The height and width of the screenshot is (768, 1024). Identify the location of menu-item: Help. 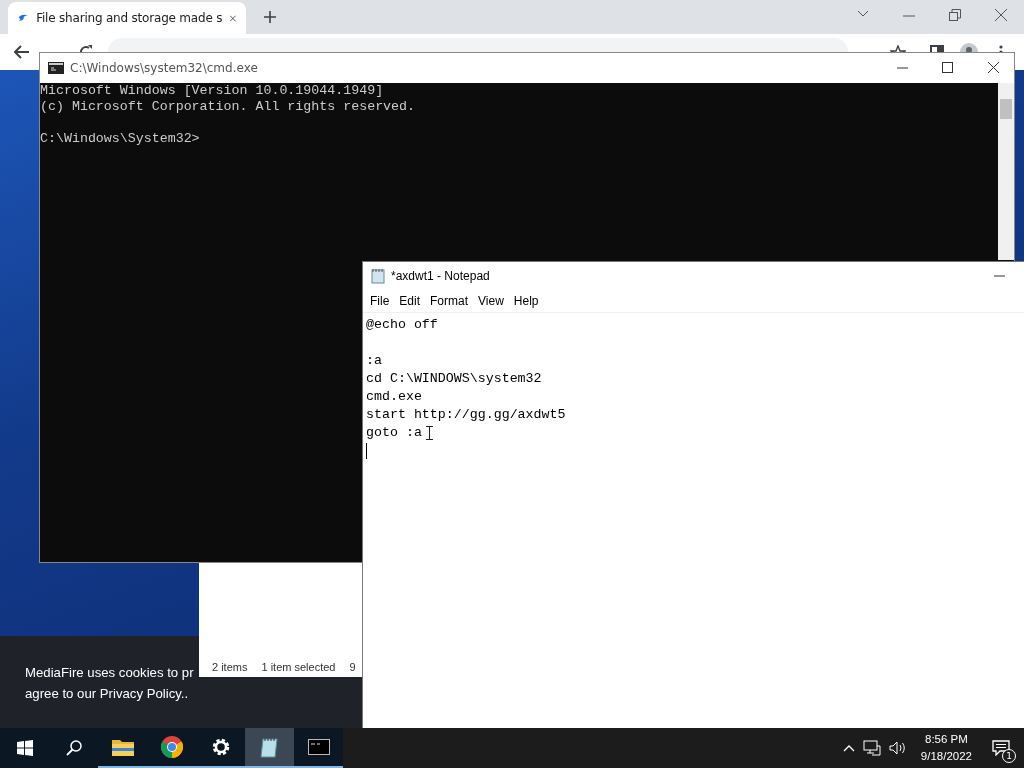
(526, 301).